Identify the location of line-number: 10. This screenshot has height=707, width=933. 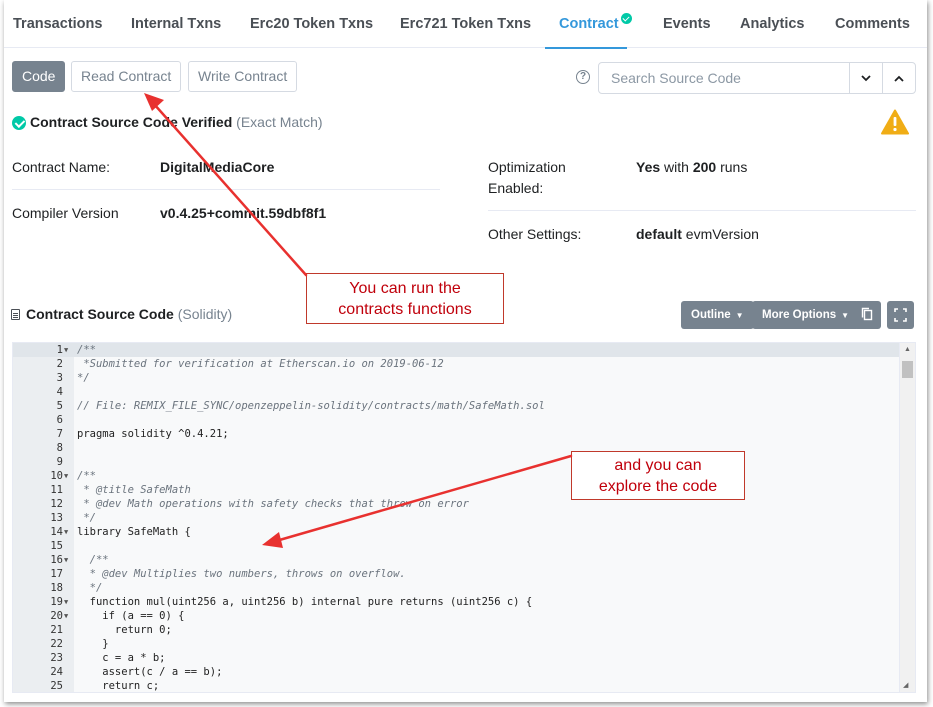
(56, 476).